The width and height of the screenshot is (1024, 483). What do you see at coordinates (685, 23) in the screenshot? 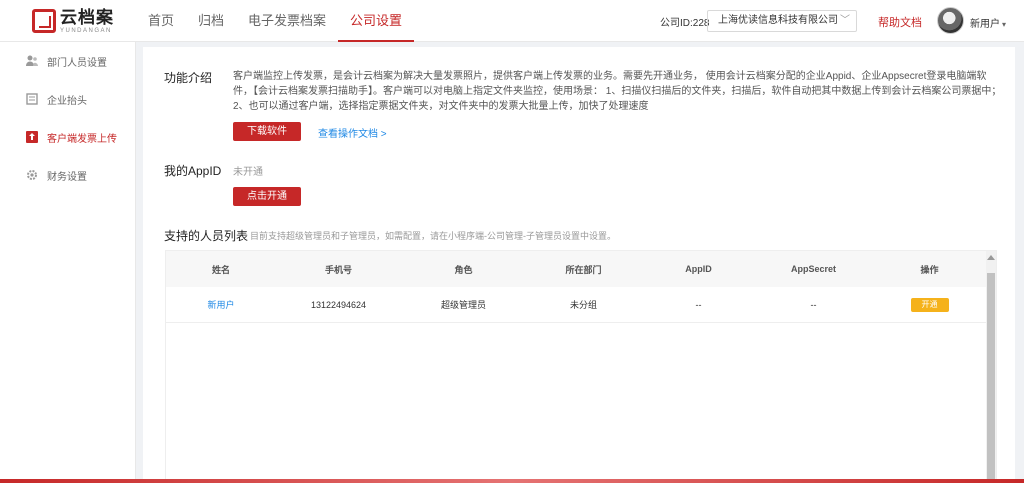
I see `company-id: 公司ID:228` at bounding box center [685, 23].